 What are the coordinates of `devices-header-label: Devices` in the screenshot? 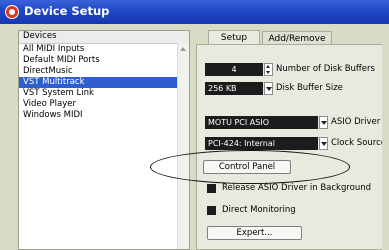 It's located at (40, 36).